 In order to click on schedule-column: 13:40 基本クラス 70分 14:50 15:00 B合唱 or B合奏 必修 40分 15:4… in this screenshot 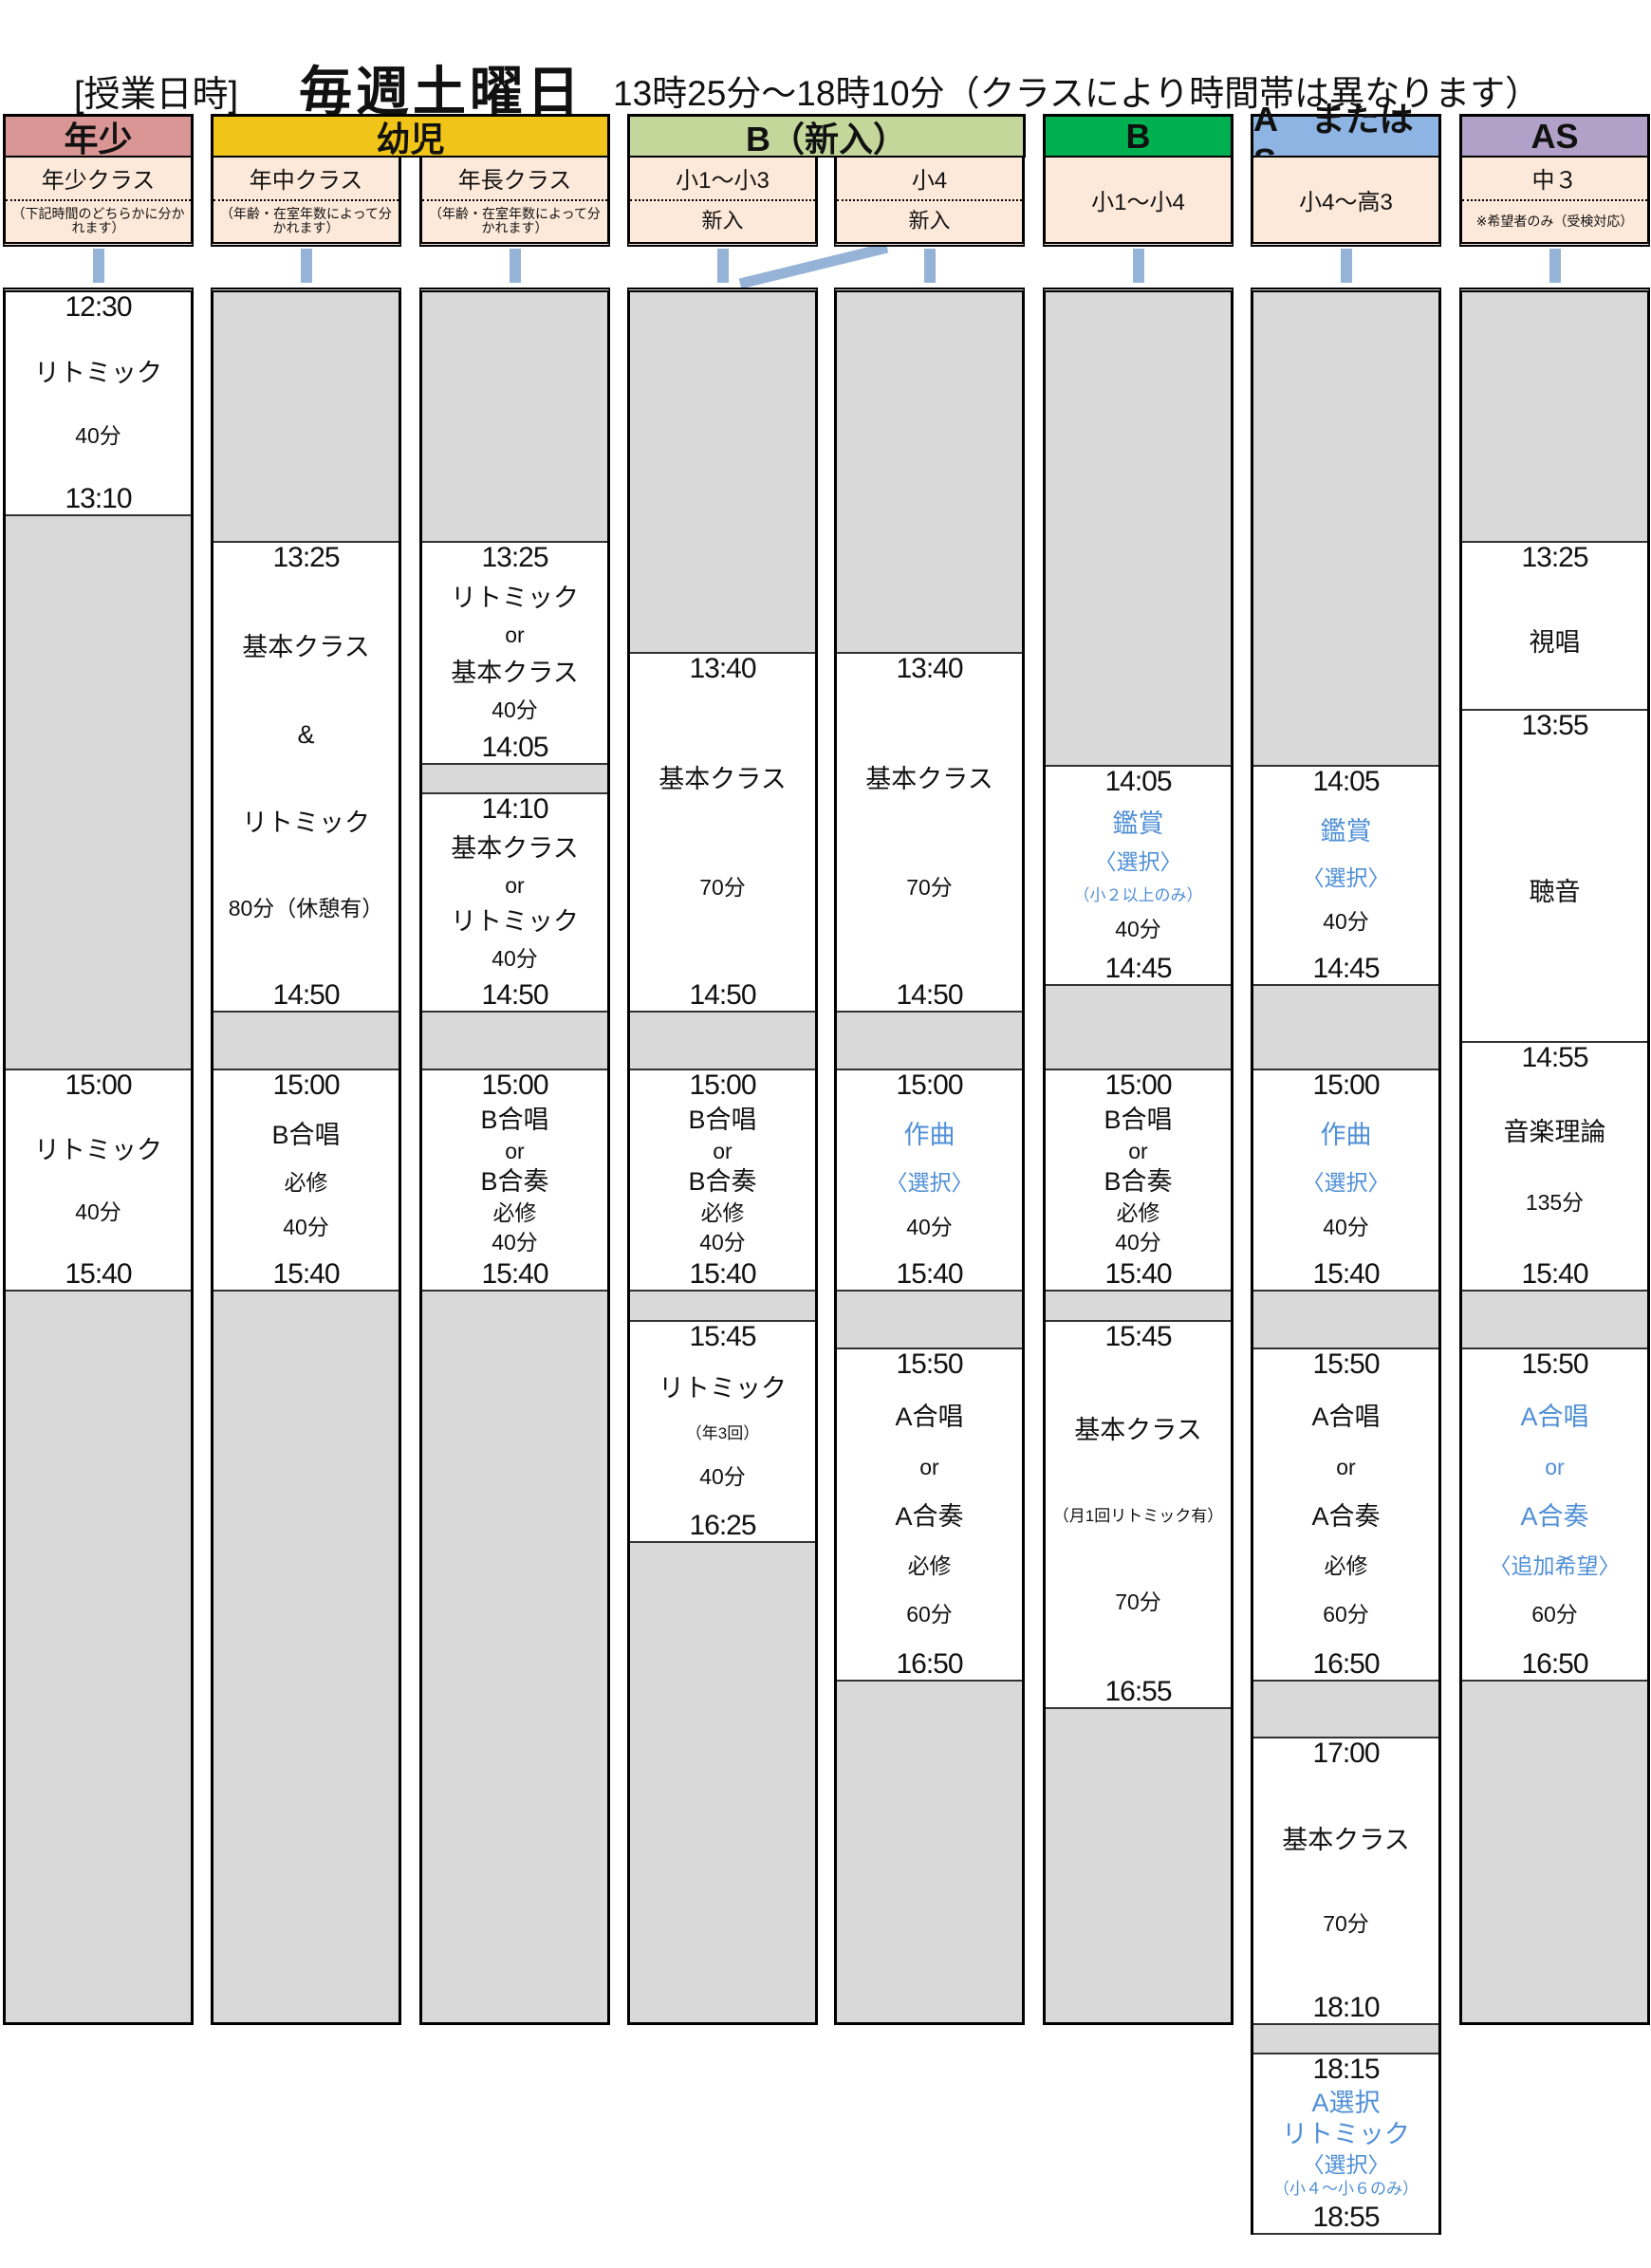, I will do `click(723, 1156)`.